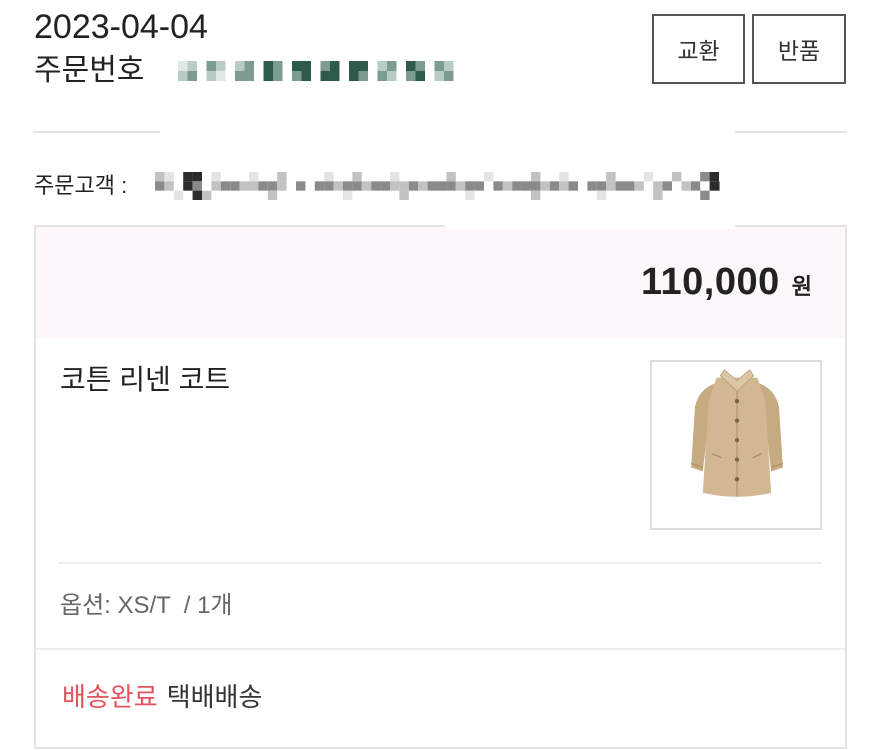 This screenshot has width=873, height=750. What do you see at coordinates (437, 186) in the screenshot?
I see `redacted-customer-email` at bounding box center [437, 186].